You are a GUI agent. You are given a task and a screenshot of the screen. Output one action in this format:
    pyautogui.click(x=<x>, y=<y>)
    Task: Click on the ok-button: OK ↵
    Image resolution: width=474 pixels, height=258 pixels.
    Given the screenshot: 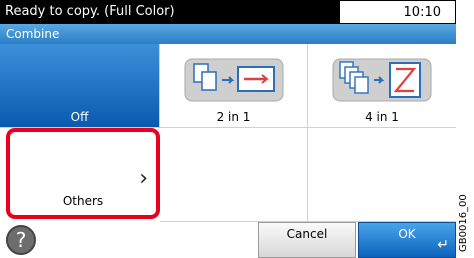 What is the action you would take?
    pyautogui.click(x=407, y=240)
    